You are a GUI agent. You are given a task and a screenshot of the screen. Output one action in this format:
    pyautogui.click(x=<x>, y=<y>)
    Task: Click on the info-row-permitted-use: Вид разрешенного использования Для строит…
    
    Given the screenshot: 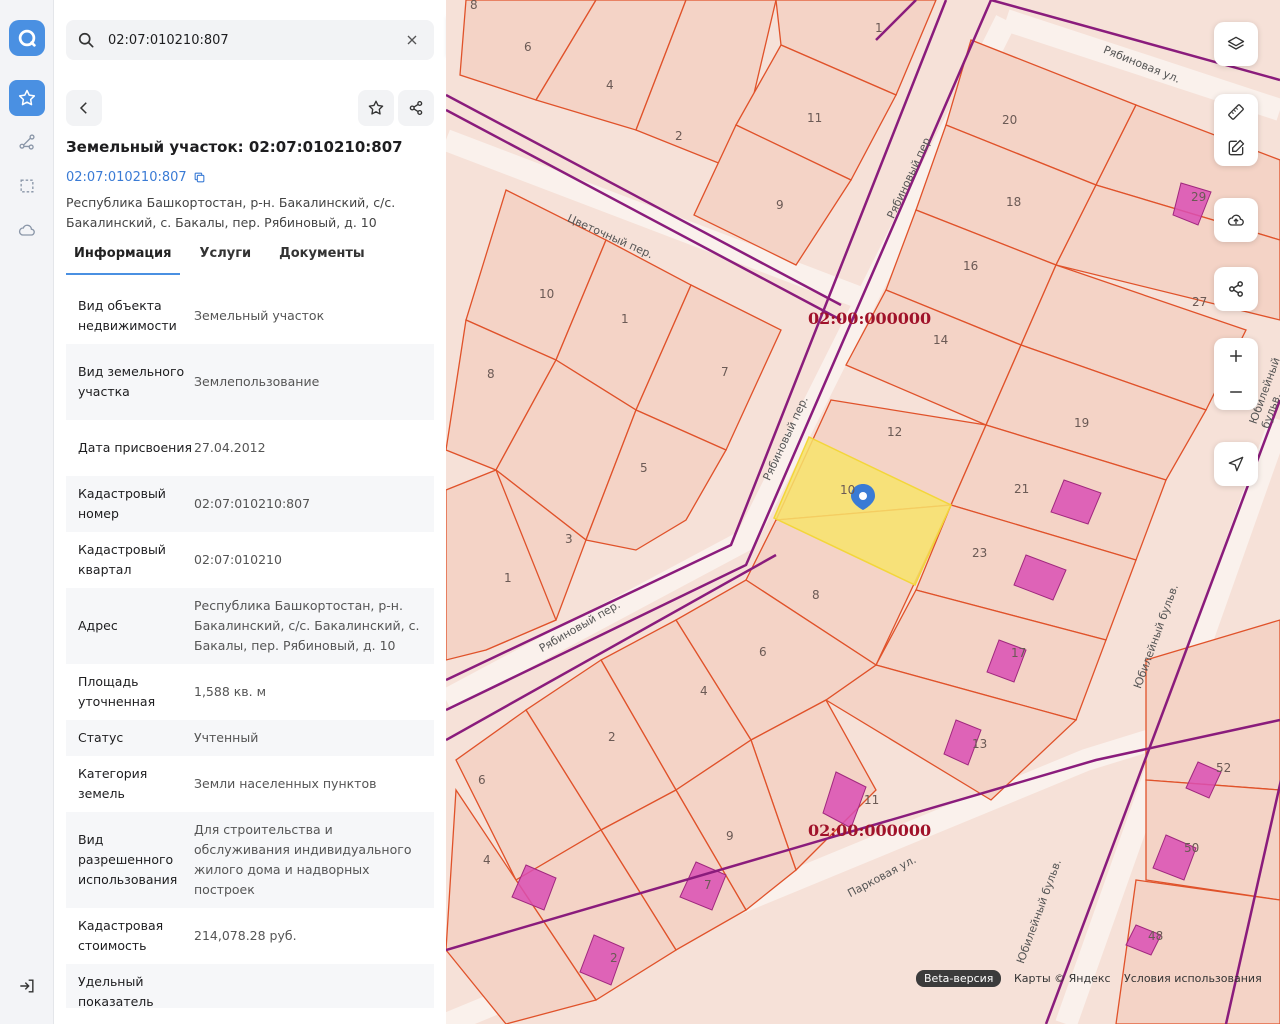 What is the action you would take?
    pyautogui.click(x=250, y=860)
    